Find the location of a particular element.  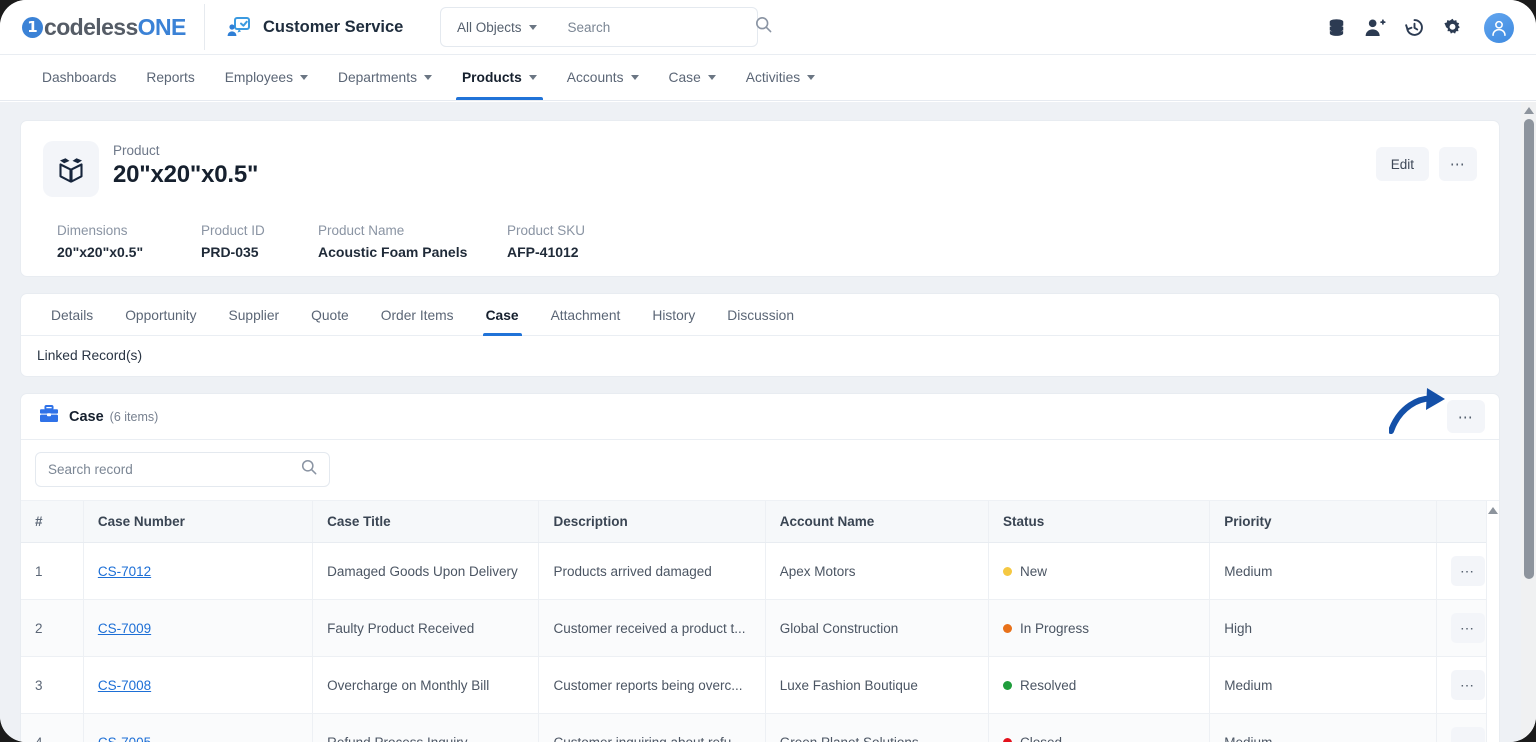

nav-item-employees: Employees is located at coordinates (266, 77).